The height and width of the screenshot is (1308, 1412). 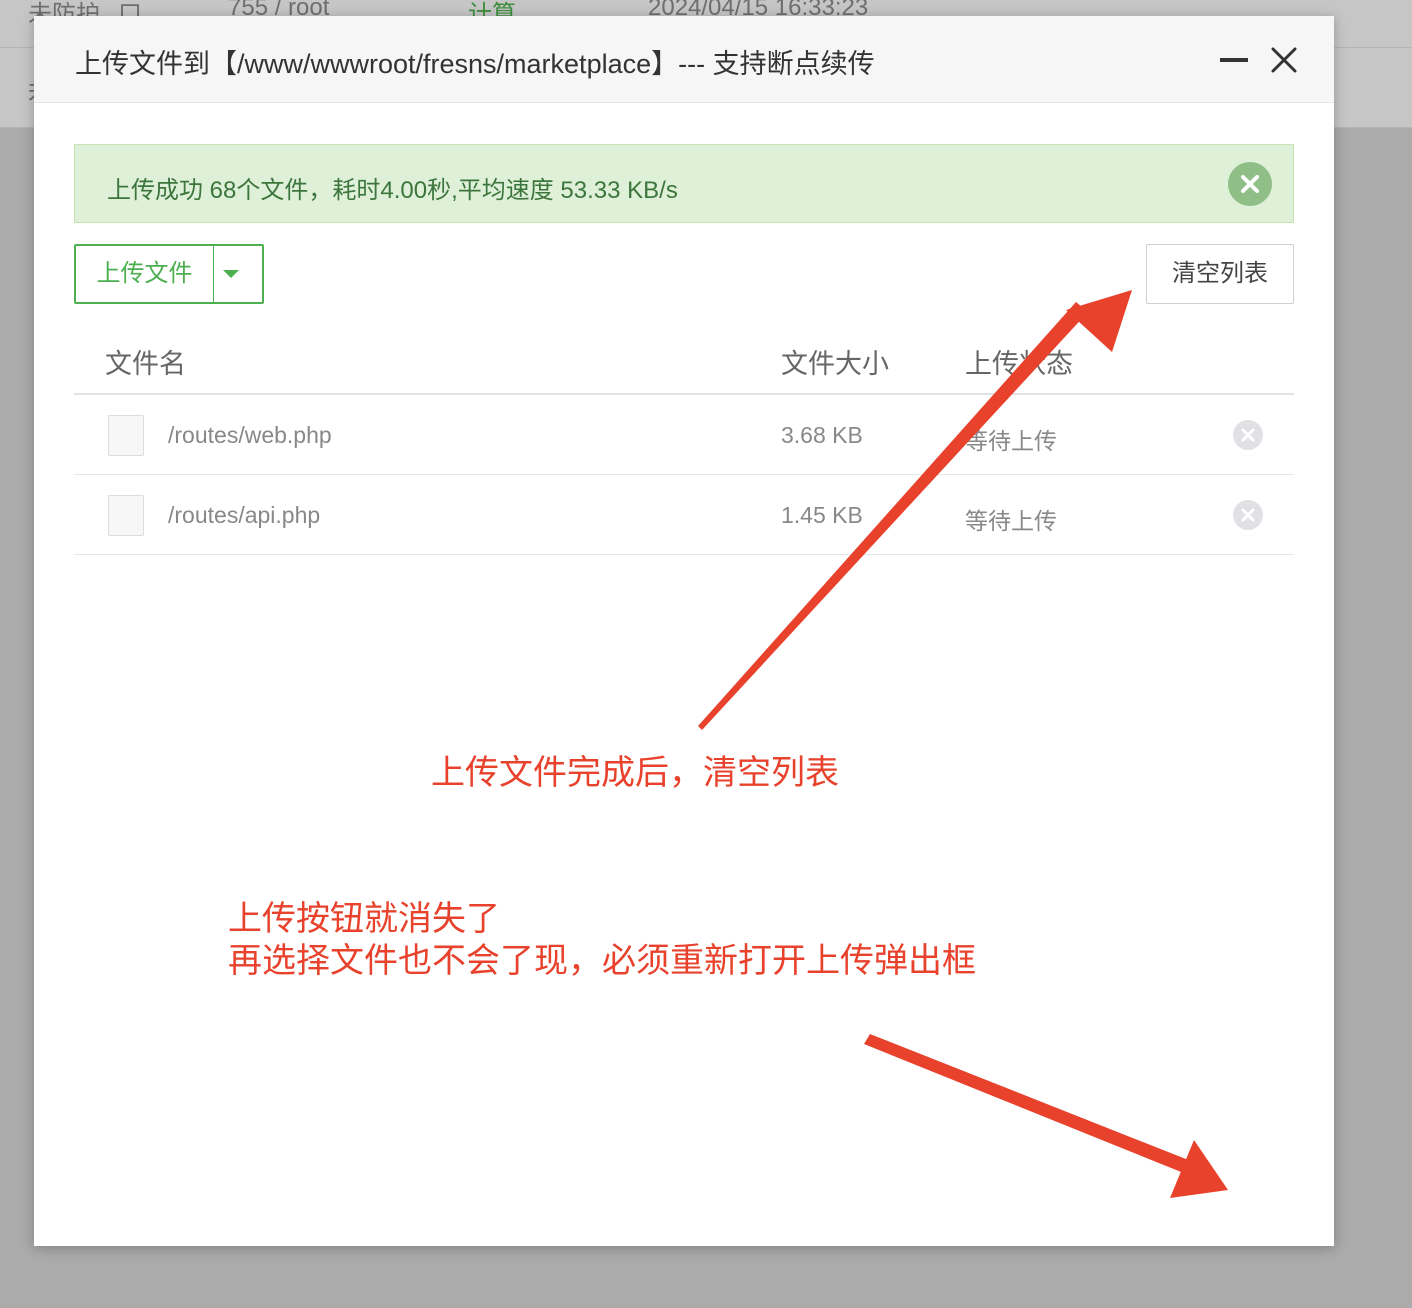 I want to click on upload-button-label: 上传文件, so click(x=145, y=274).